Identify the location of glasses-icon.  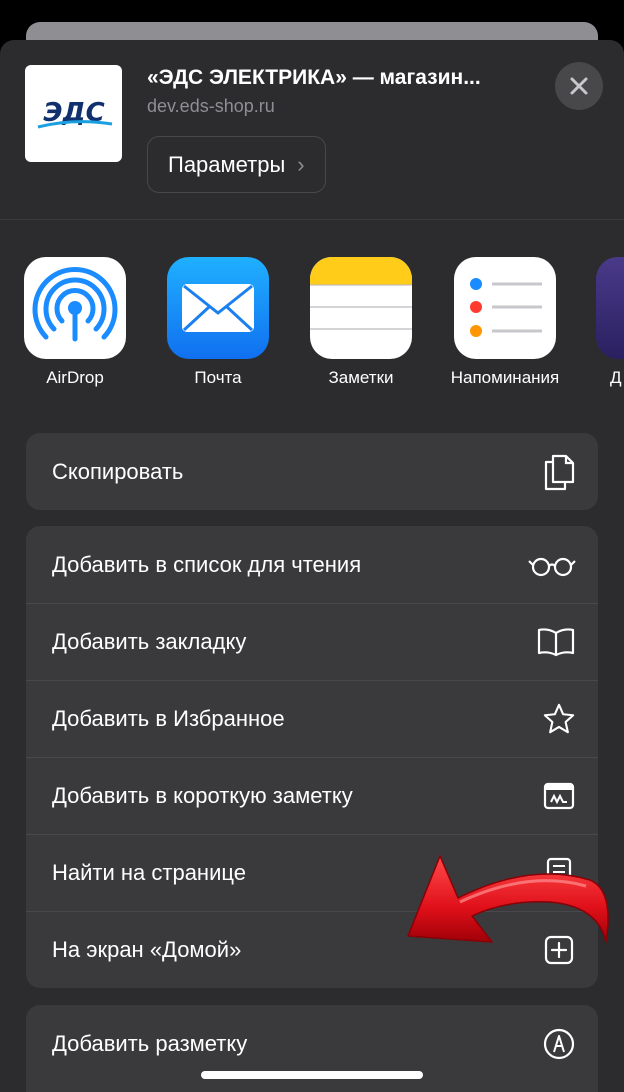
(552, 565).